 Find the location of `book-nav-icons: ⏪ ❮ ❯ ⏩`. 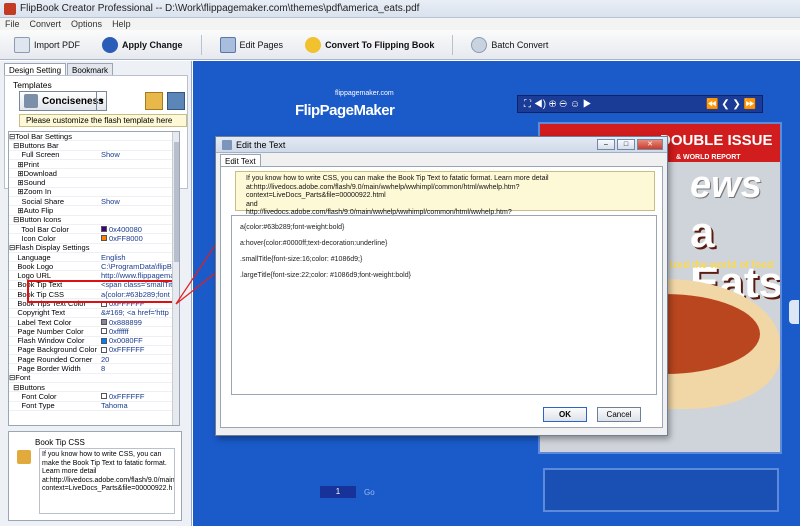

book-nav-icons: ⏪ ❮ ❯ ⏩ is located at coordinates (731, 104).